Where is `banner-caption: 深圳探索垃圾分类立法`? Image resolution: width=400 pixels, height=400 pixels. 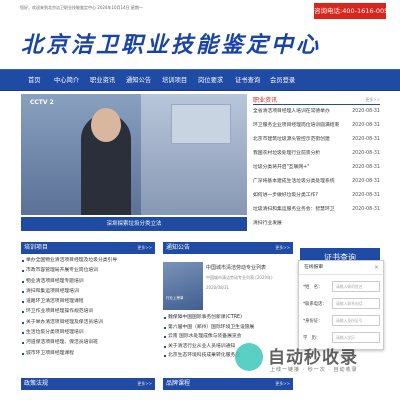 banner-caption: 深圳探索垃圾分类立法 is located at coordinates (134, 224).